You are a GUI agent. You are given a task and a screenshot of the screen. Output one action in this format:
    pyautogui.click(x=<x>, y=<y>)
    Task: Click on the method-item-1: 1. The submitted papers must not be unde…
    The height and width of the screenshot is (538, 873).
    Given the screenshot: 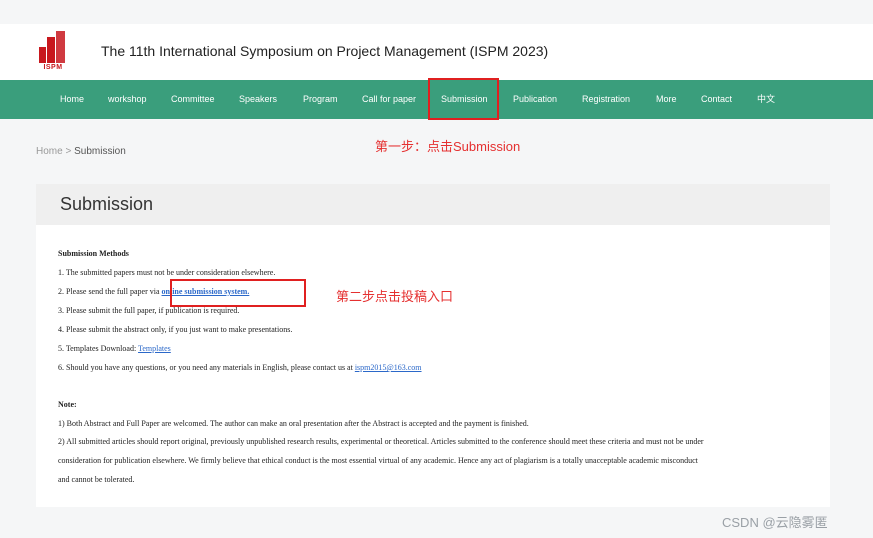 What is the action you would take?
    pyautogui.click(x=167, y=272)
    